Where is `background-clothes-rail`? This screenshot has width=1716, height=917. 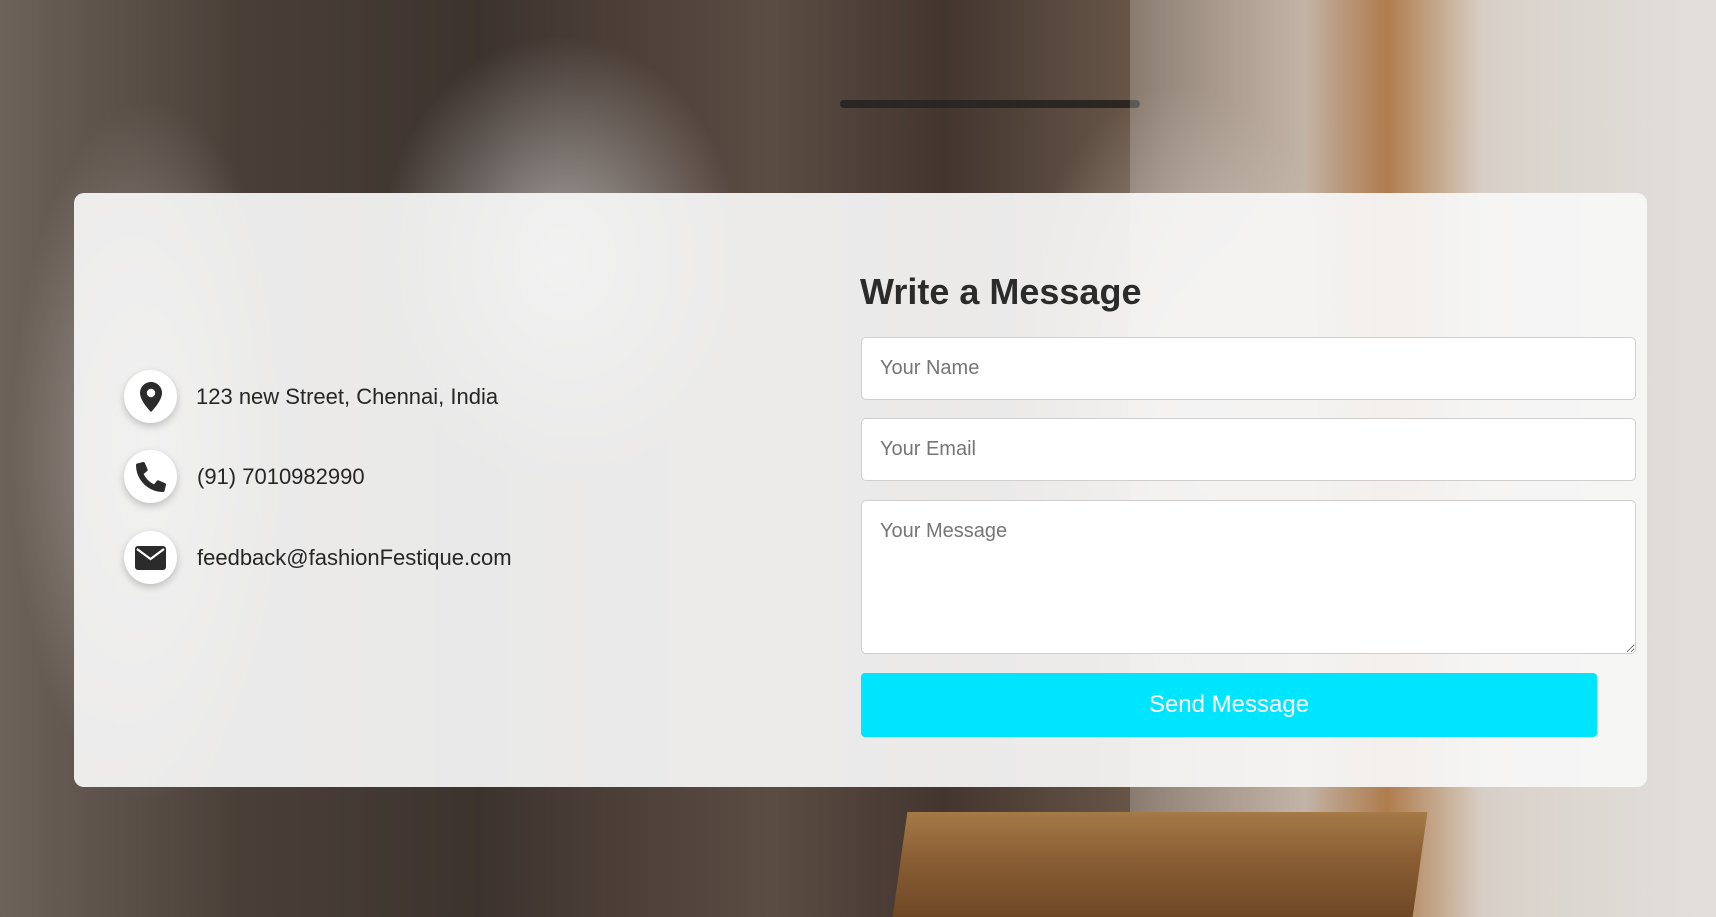
background-clothes-rail is located at coordinates (990, 104).